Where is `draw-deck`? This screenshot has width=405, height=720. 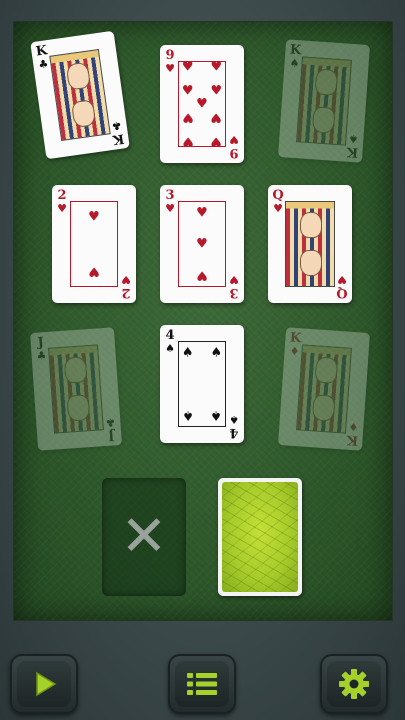
draw-deck is located at coordinates (260, 537).